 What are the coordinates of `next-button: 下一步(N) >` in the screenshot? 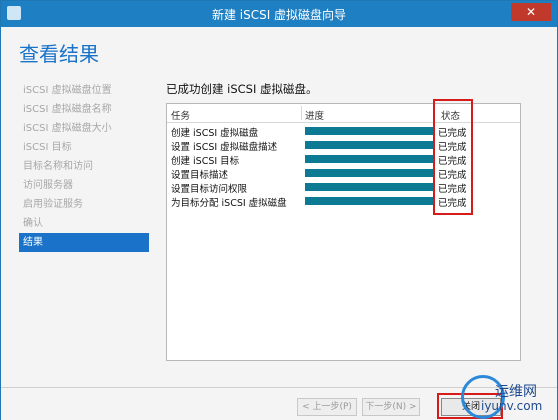 It's located at (391, 407).